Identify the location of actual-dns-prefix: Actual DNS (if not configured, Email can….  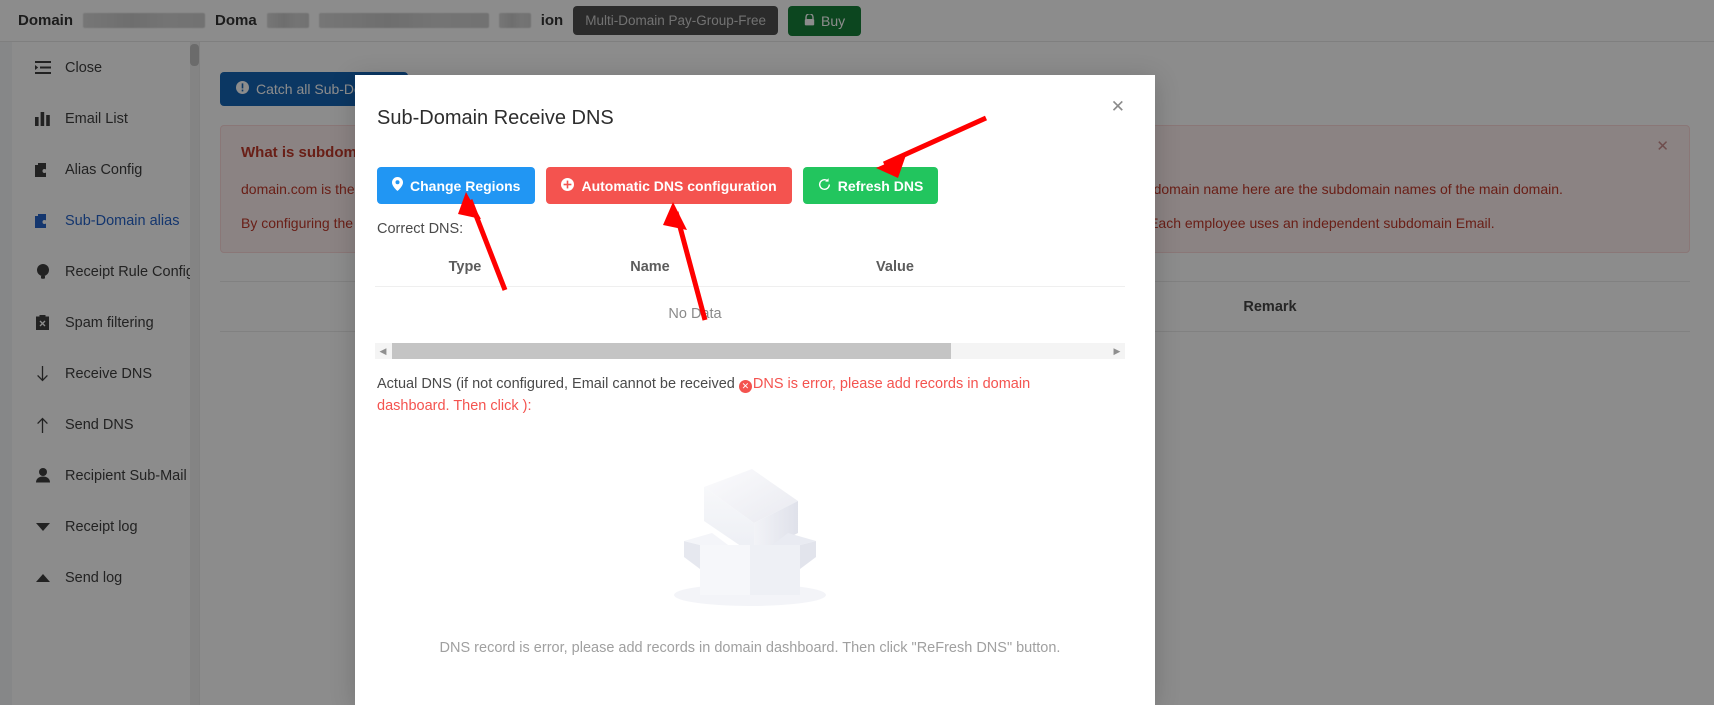
(558, 384).